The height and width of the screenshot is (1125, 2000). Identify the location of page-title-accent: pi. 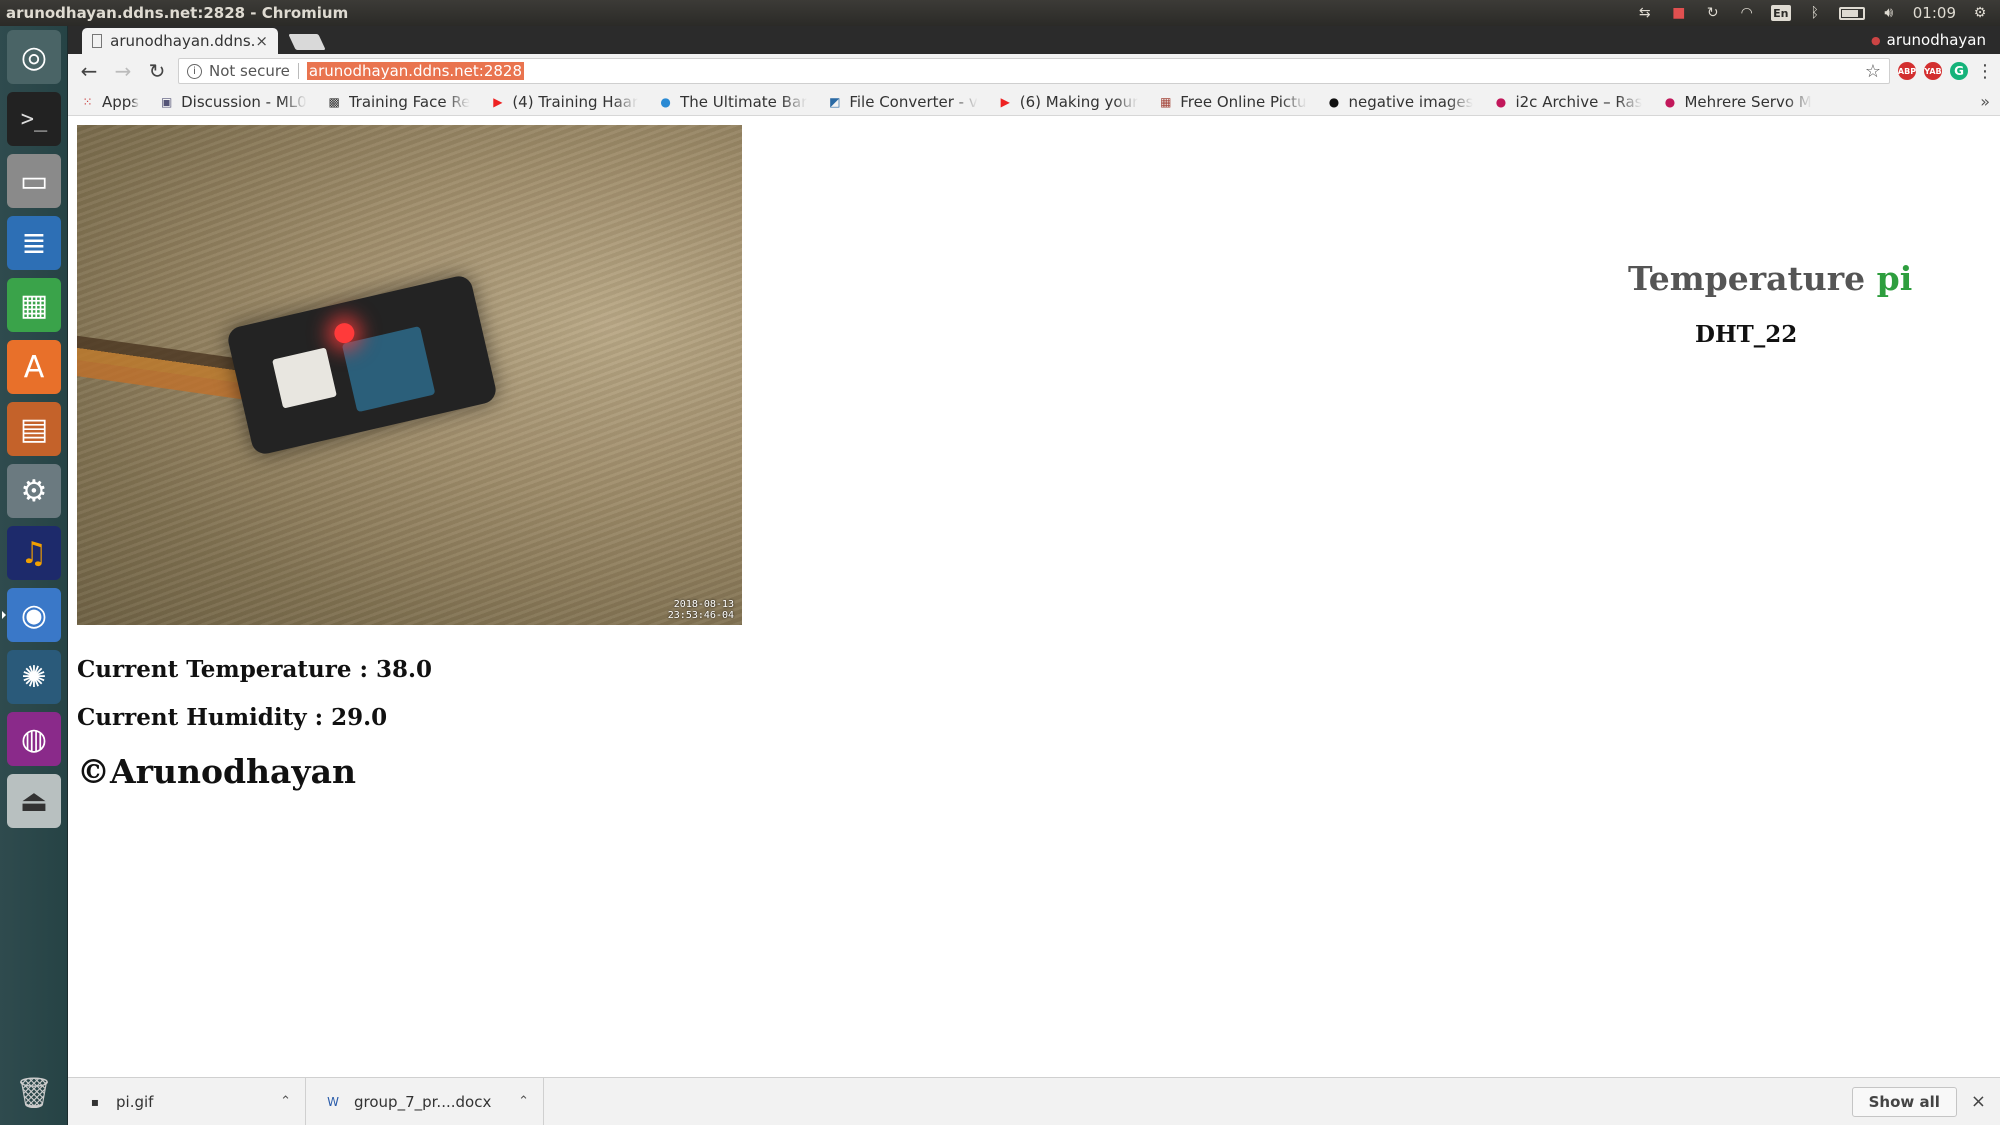
(1894, 278).